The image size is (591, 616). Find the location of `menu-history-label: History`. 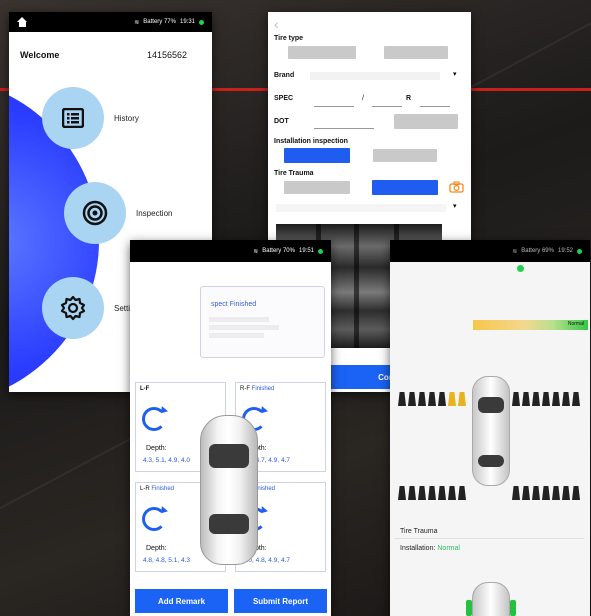

menu-history-label: History is located at coordinates (126, 118).